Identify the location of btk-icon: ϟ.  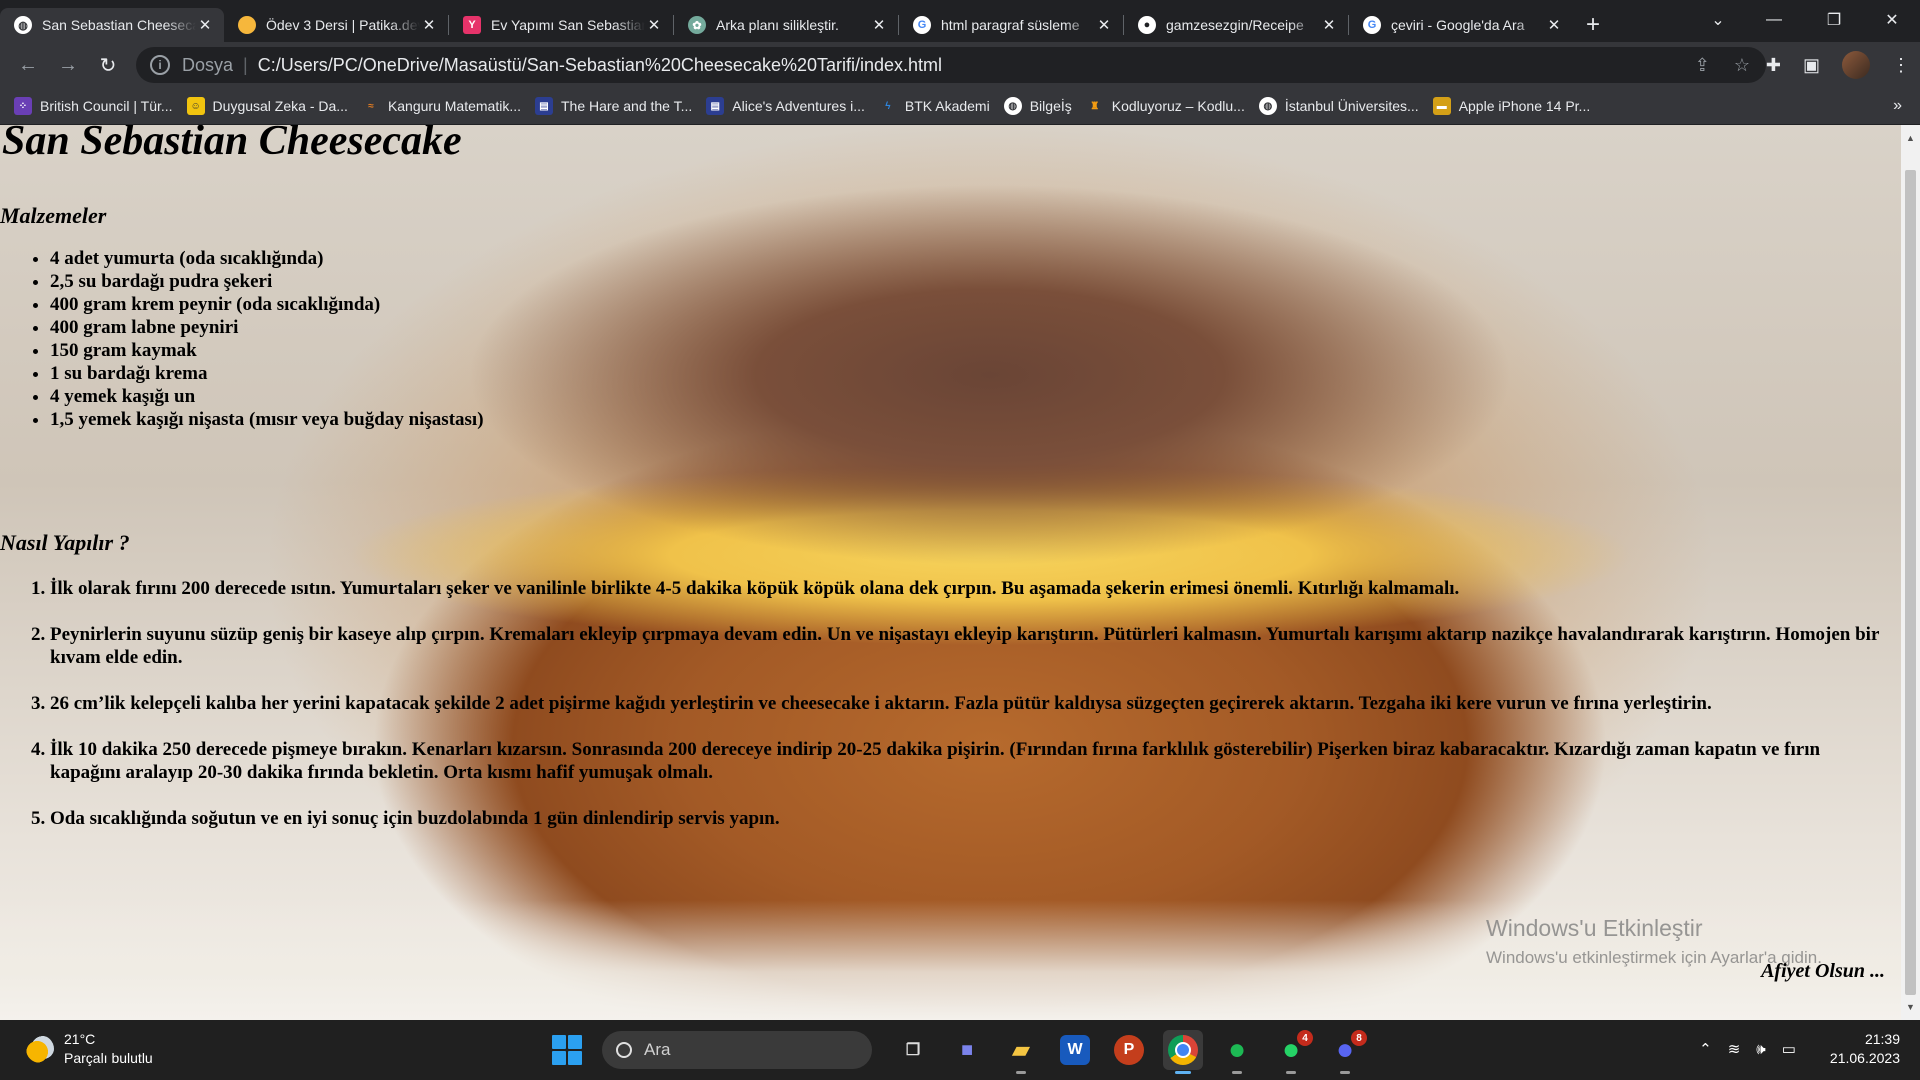
(888, 106).